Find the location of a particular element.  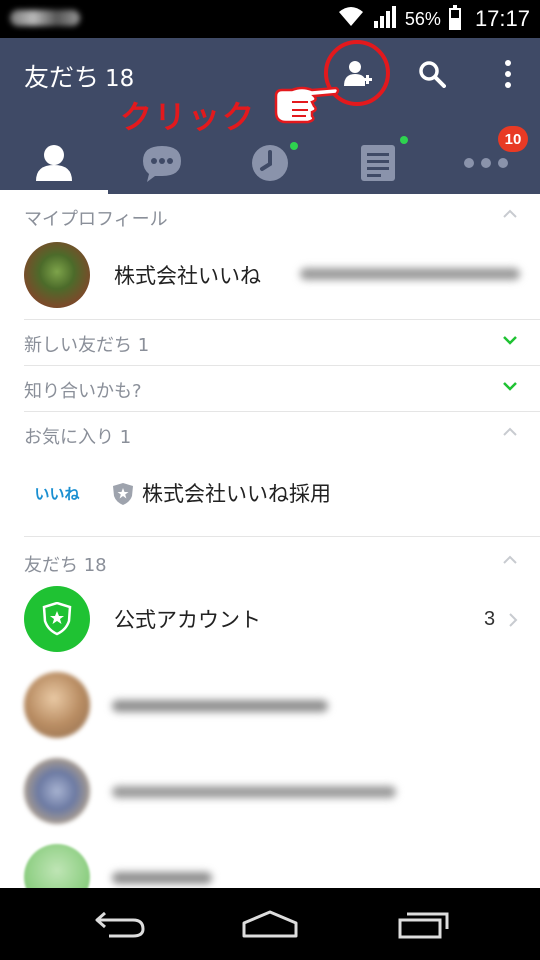

tab-friends is located at coordinates (54, 163).